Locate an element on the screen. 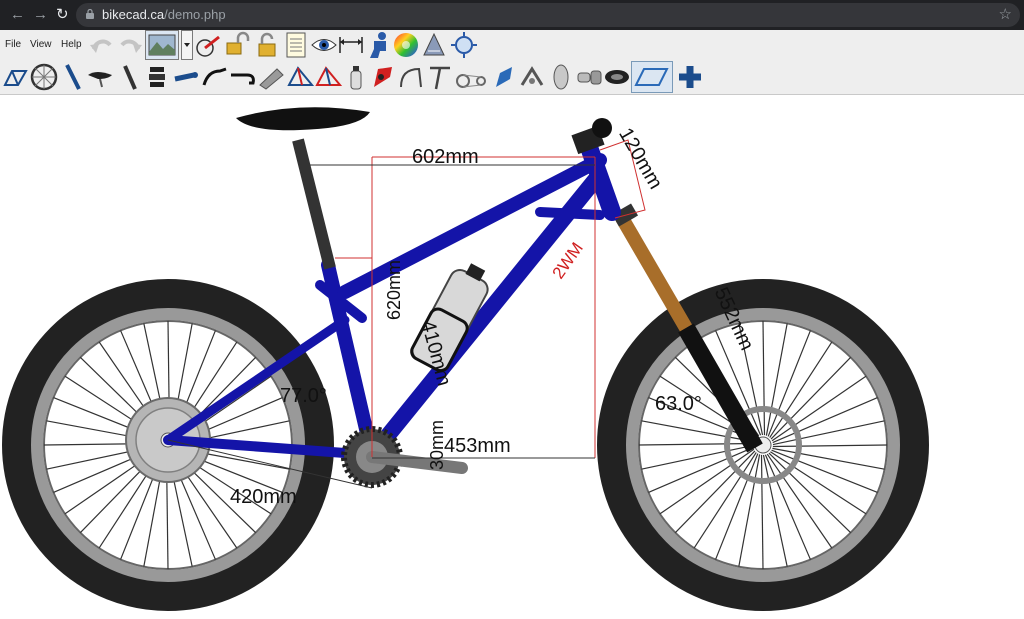  reload-icon: ↻ is located at coordinates (62, 15).